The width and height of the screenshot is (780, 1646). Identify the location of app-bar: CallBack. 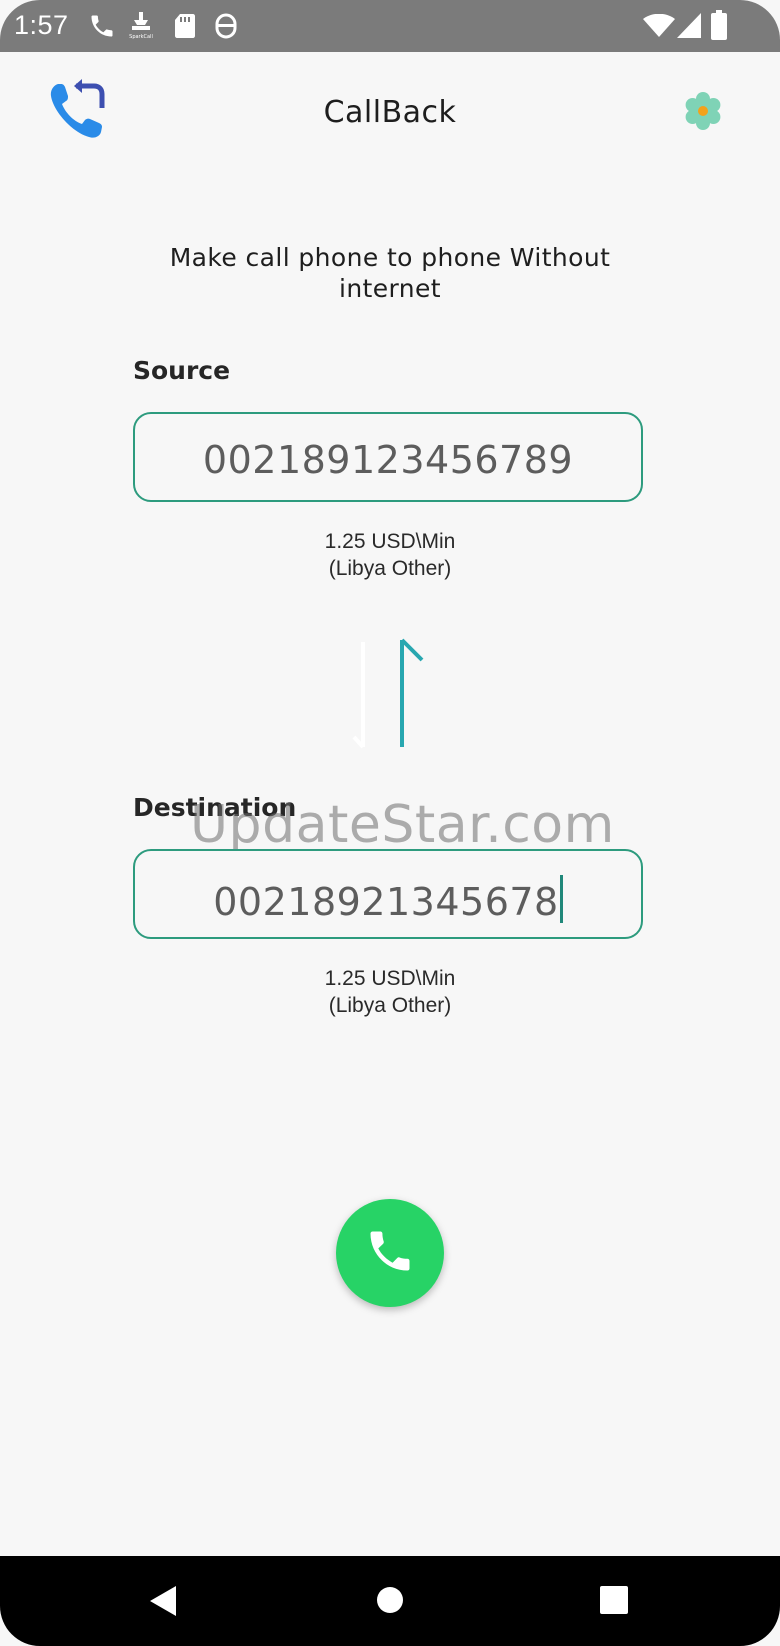
(390, 112).